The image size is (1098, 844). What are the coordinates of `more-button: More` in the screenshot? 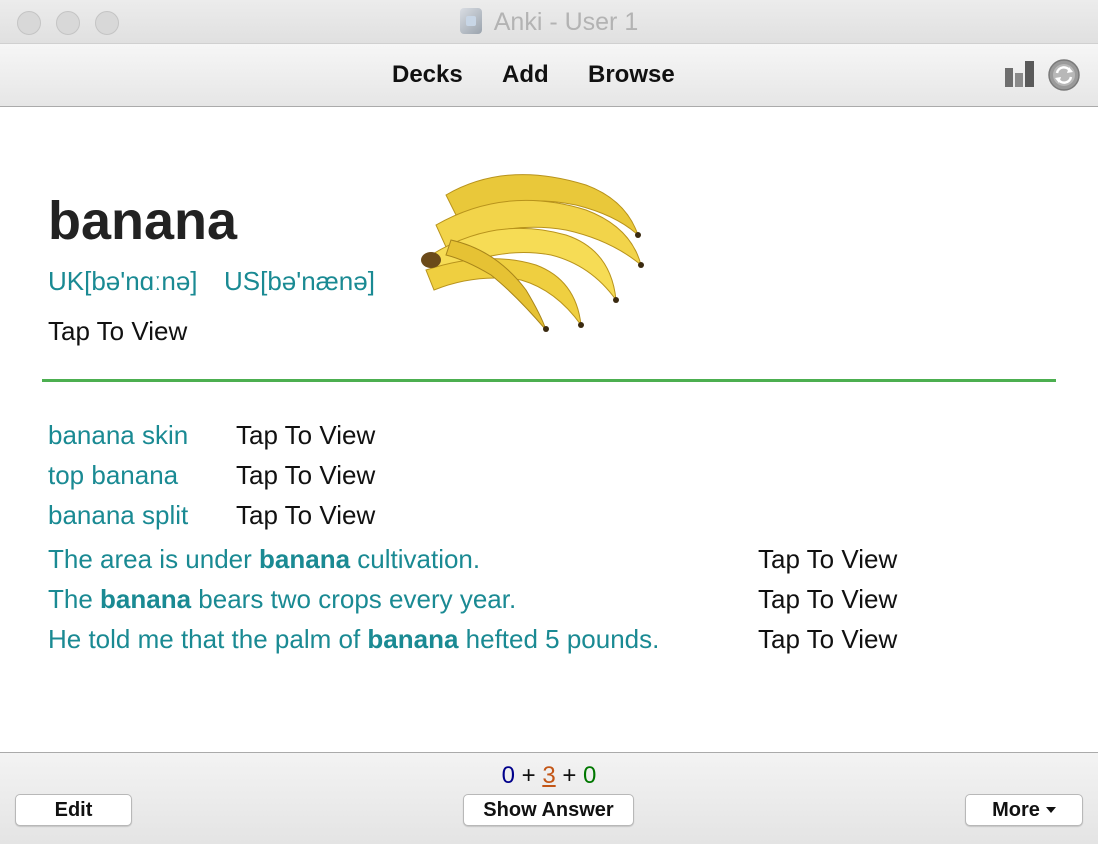 It's located at (1024, 810).